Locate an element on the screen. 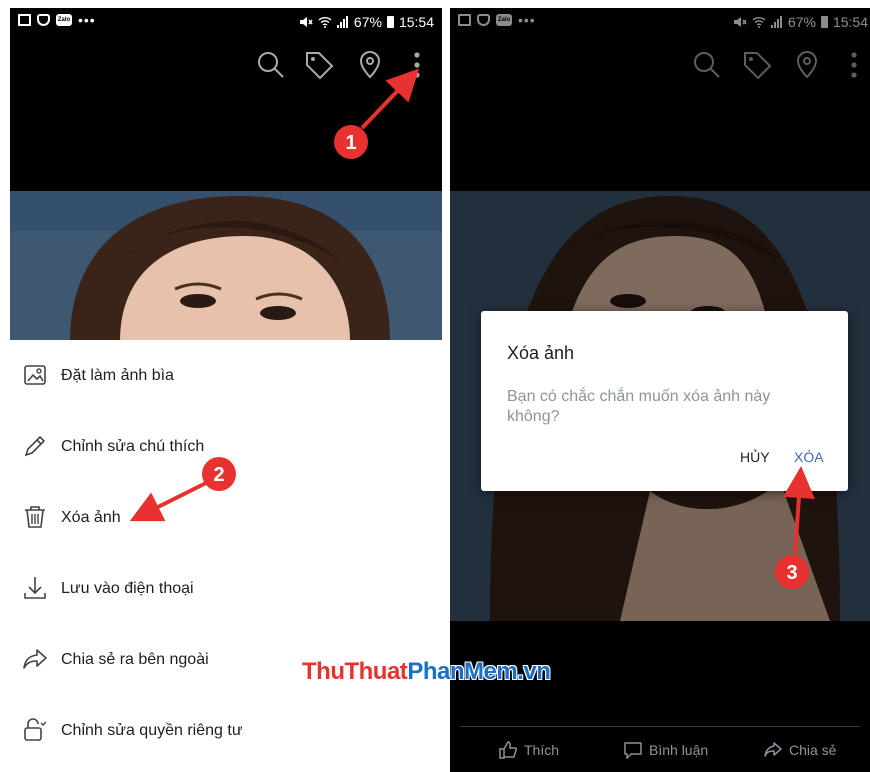 The width and height of the screenshot is (870, 772). photo-preview is located at coordinates (226, 266).